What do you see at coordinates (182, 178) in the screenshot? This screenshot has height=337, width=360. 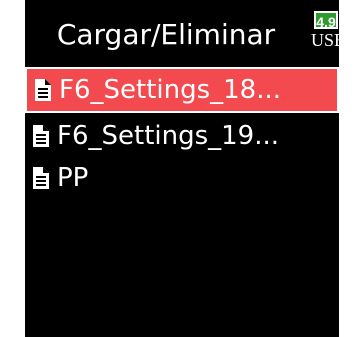 I see `file-item-pp: PP` at bounding box center [182, 178].